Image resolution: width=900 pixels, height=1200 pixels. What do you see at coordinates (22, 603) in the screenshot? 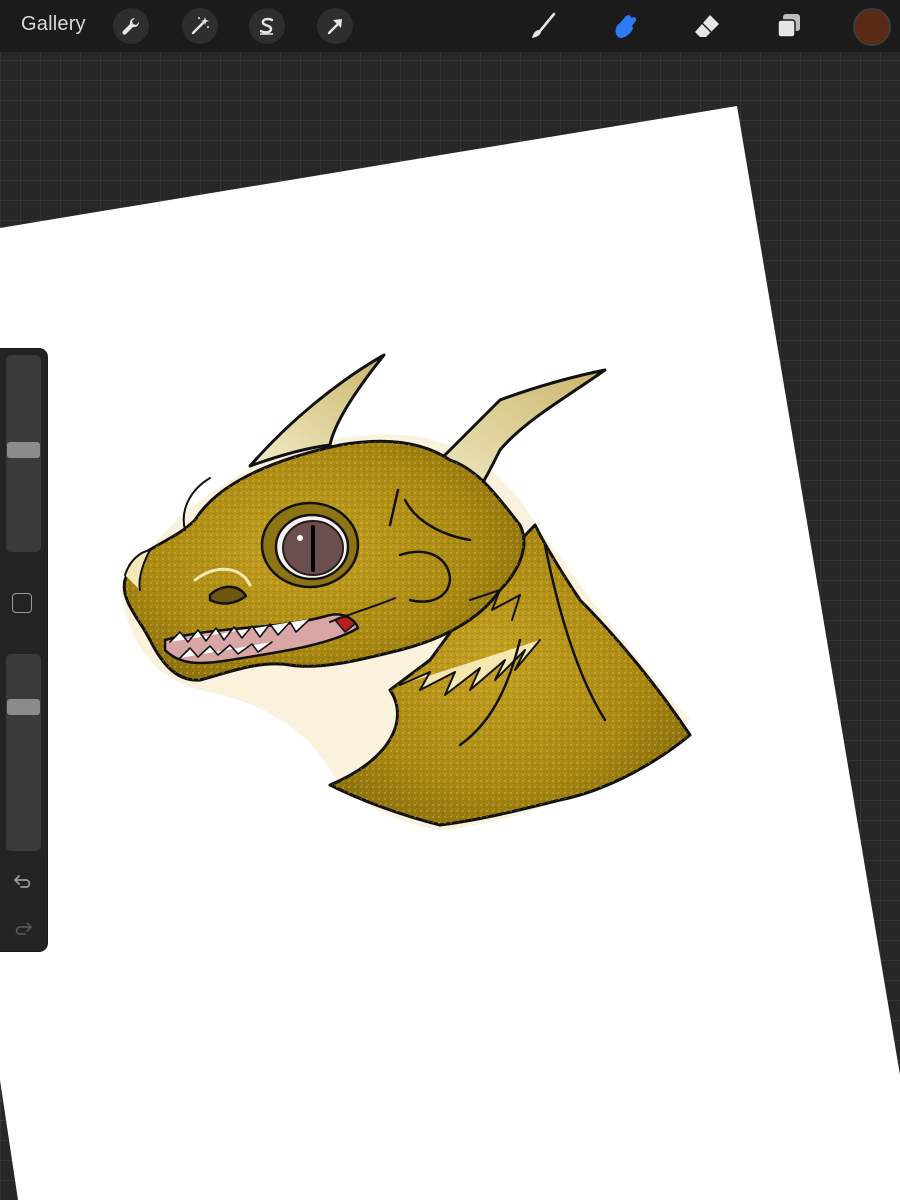
I see `modify-square-icon` at bounding box center [22, 603].